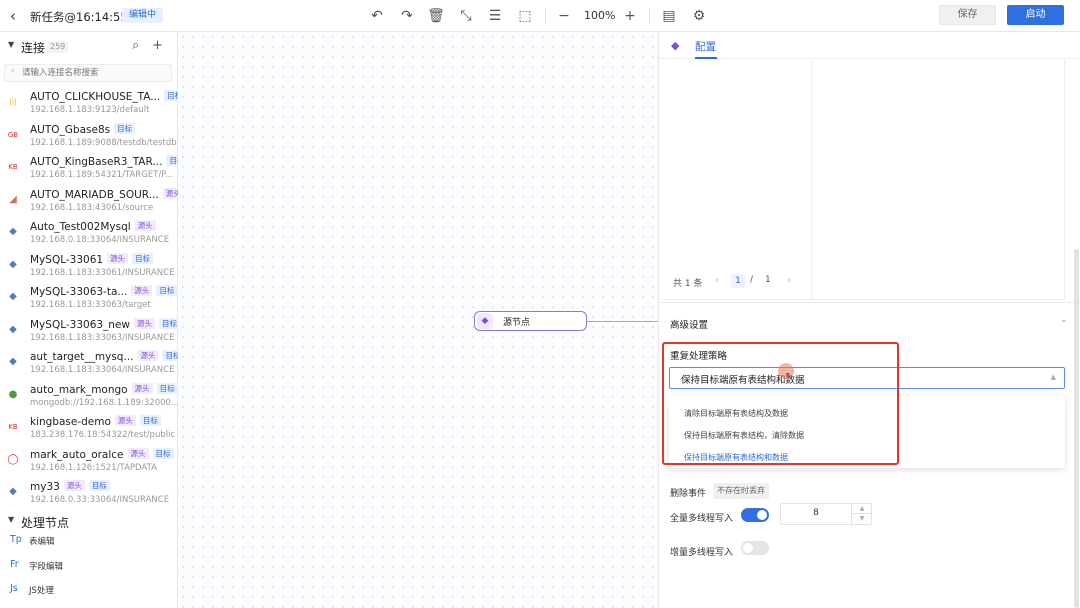 This screenshot has width=1080, height=608. What do you see at coordinates (649, 16) in the screenshot?
I see `toolbar-divider` at bounding box center [649, 16].